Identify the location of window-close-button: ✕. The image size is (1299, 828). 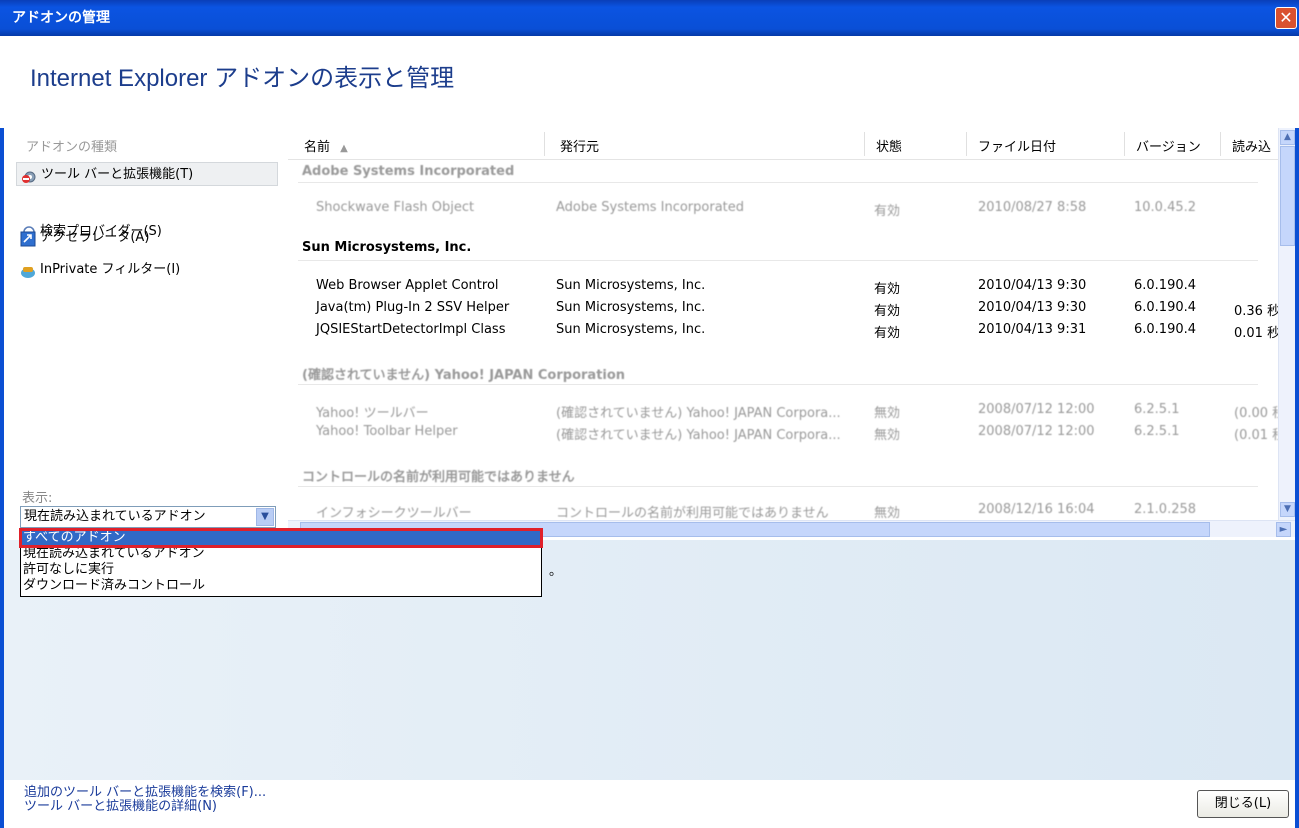
(1286, 18).